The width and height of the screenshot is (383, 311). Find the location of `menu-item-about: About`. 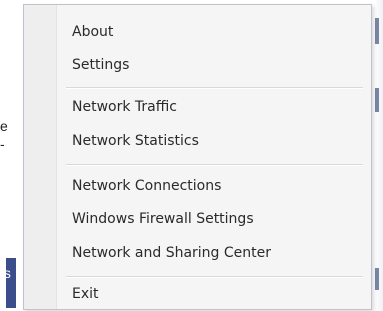

menu-item-about: About is located at coordinates (218, 32).